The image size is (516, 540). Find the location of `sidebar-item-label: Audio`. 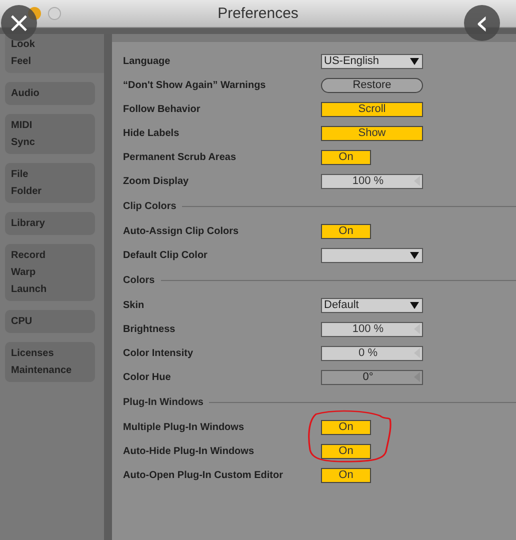

sidebar-item-label: Audio is located at coordinates (25, 94).